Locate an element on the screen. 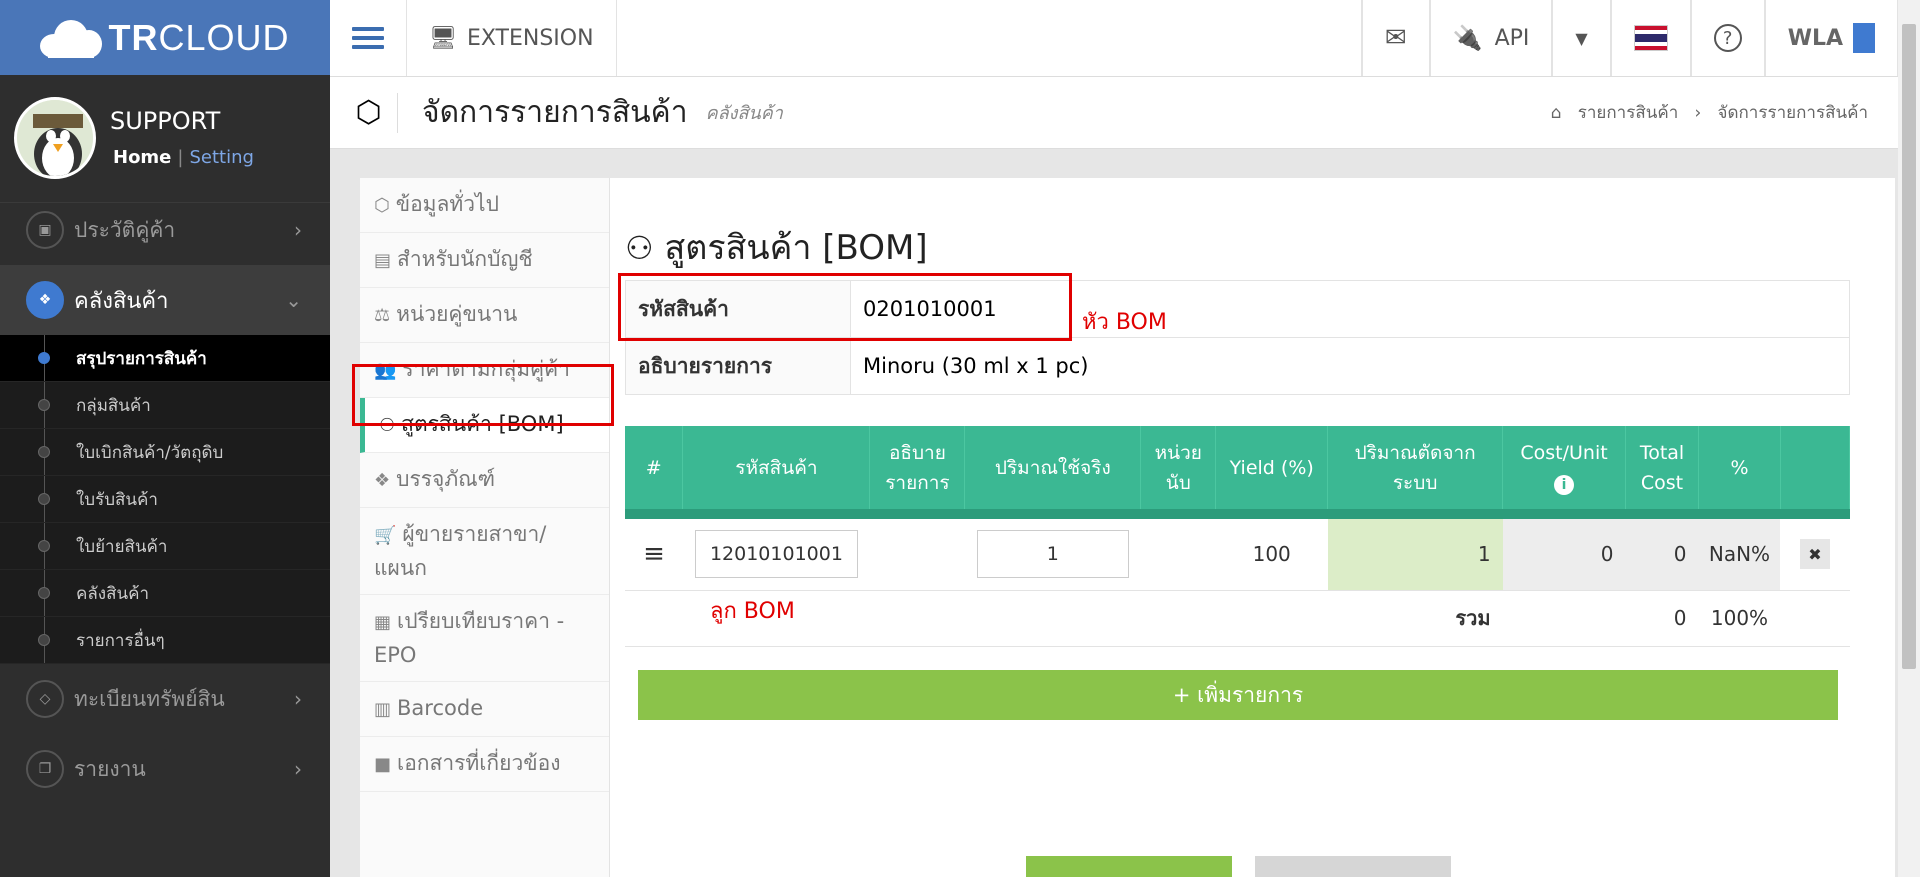 Image resolution: width=1920 pixels, height=877 pixels. contact-icon: ▣ is located at coordinates (45, 230).